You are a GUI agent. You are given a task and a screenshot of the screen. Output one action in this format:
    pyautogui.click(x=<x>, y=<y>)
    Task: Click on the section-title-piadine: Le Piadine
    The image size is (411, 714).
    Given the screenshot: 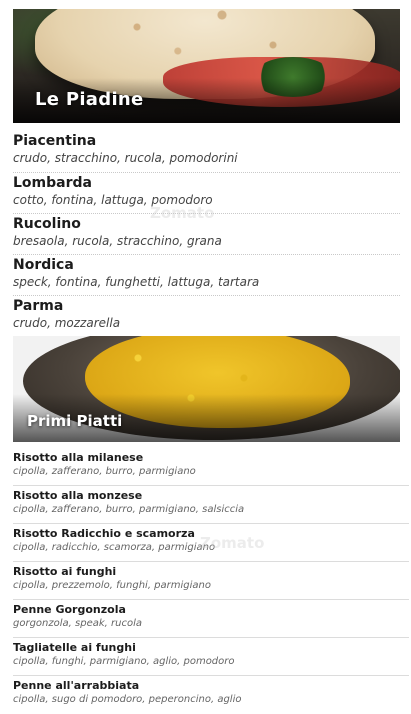 What is the action you would take?
    pyautogui.click(x=89, y=99)
    